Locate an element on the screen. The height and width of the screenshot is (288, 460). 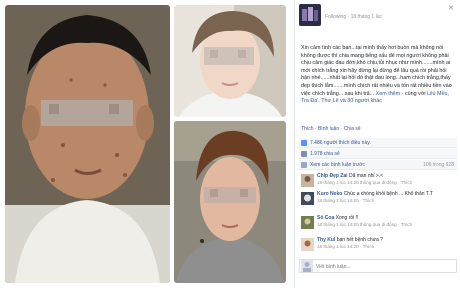
likes-summary: 7.486 người thích điều này. is located at coordinates (378, 143).